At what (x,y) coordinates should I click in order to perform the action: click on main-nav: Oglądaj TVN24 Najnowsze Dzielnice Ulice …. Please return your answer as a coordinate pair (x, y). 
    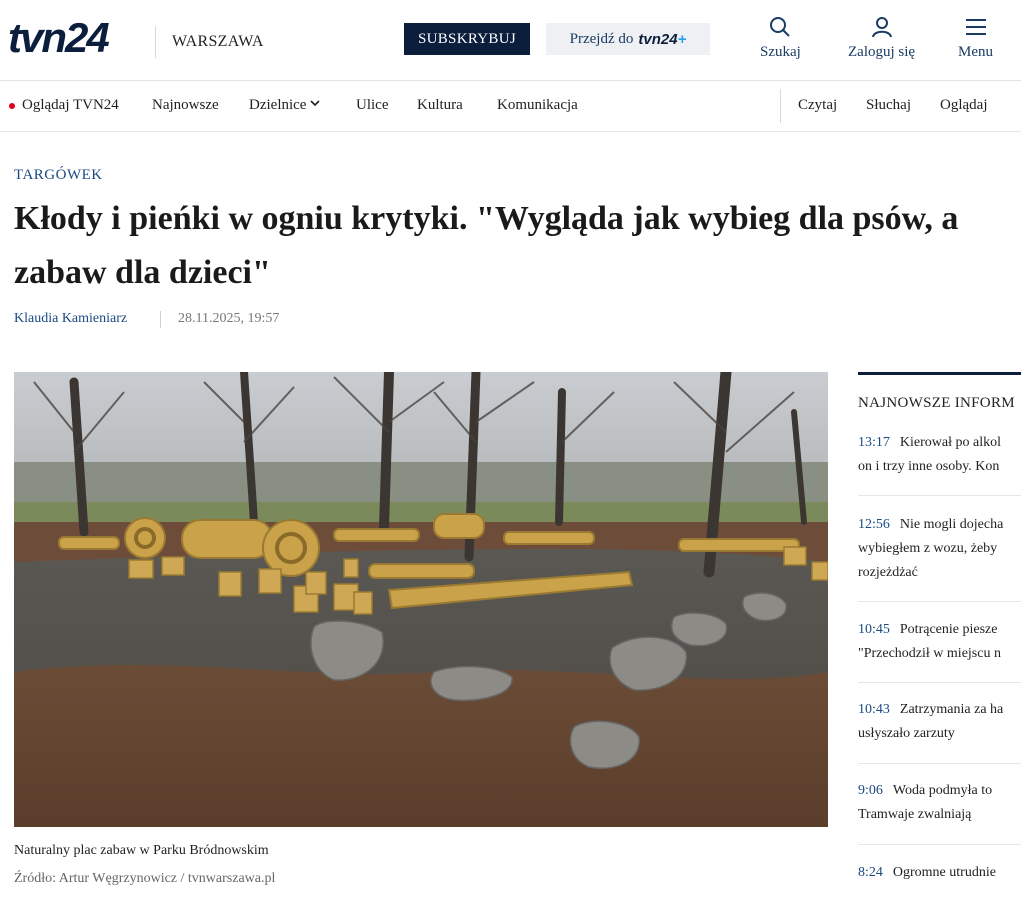
    Looking at the image, I should click on (510, 106).